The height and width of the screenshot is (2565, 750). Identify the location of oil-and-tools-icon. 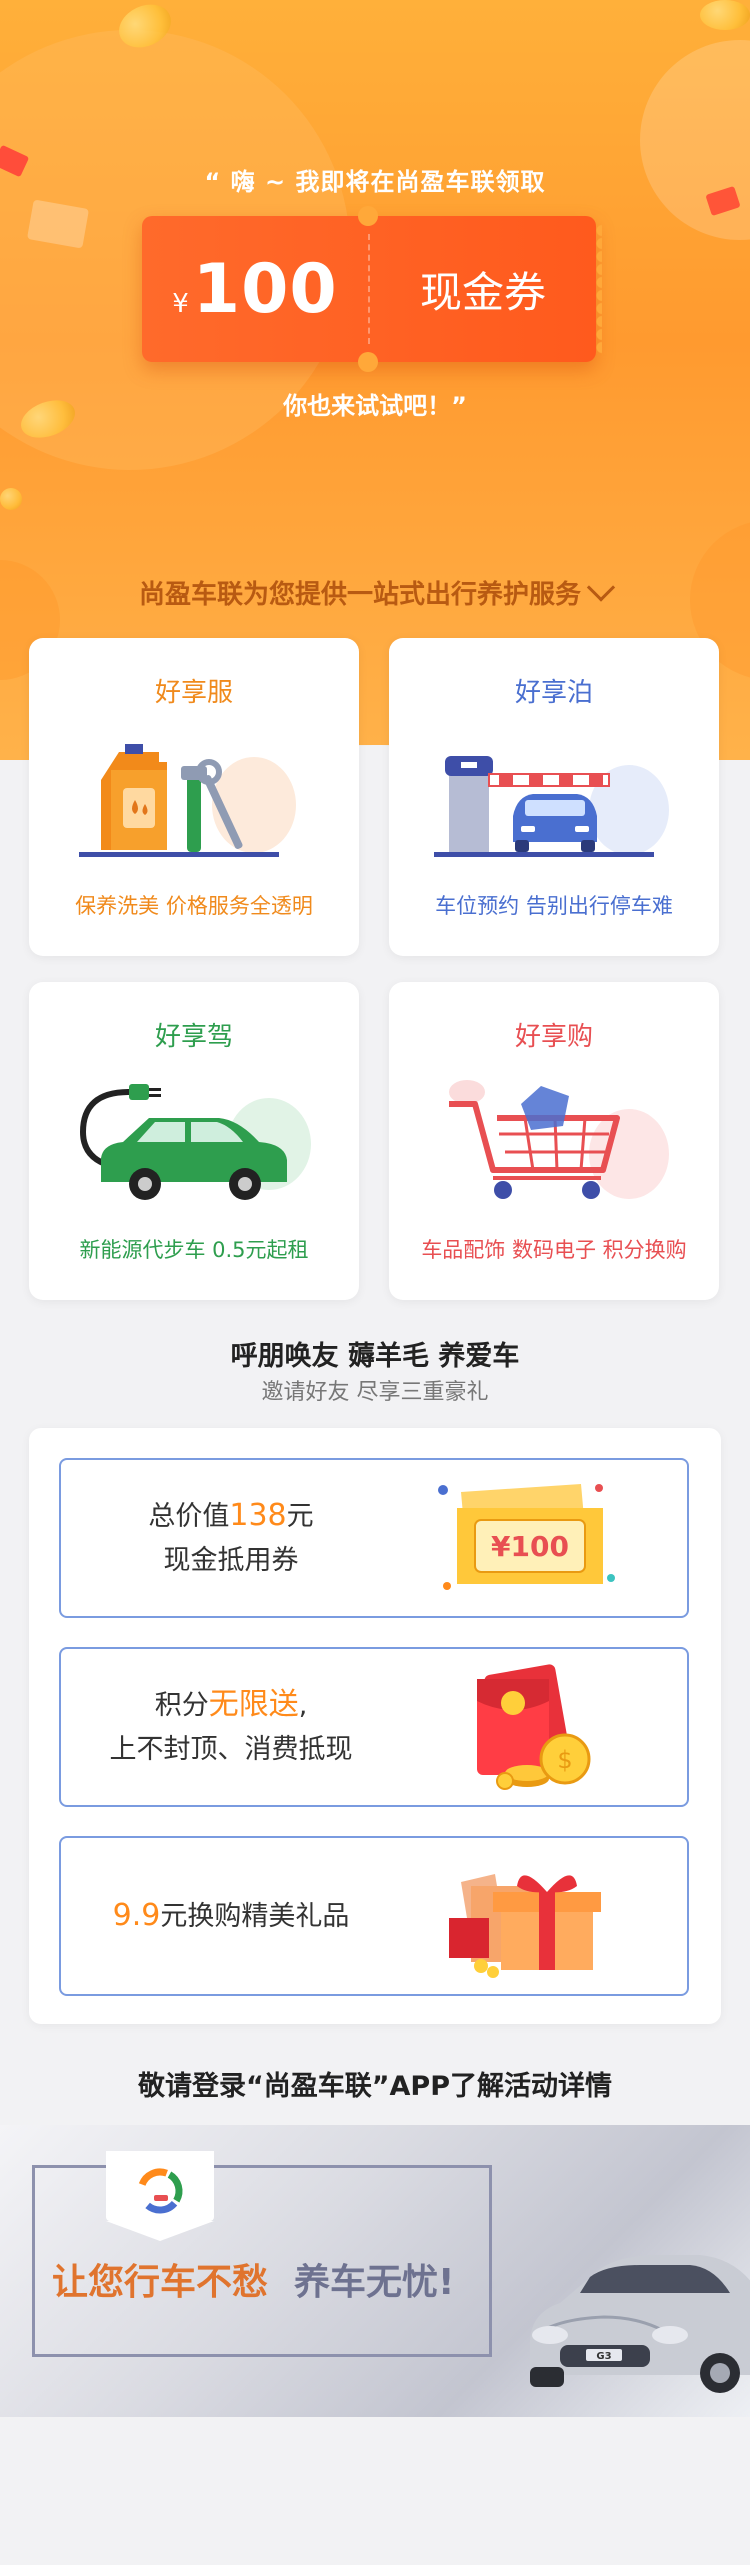
(187, 800).